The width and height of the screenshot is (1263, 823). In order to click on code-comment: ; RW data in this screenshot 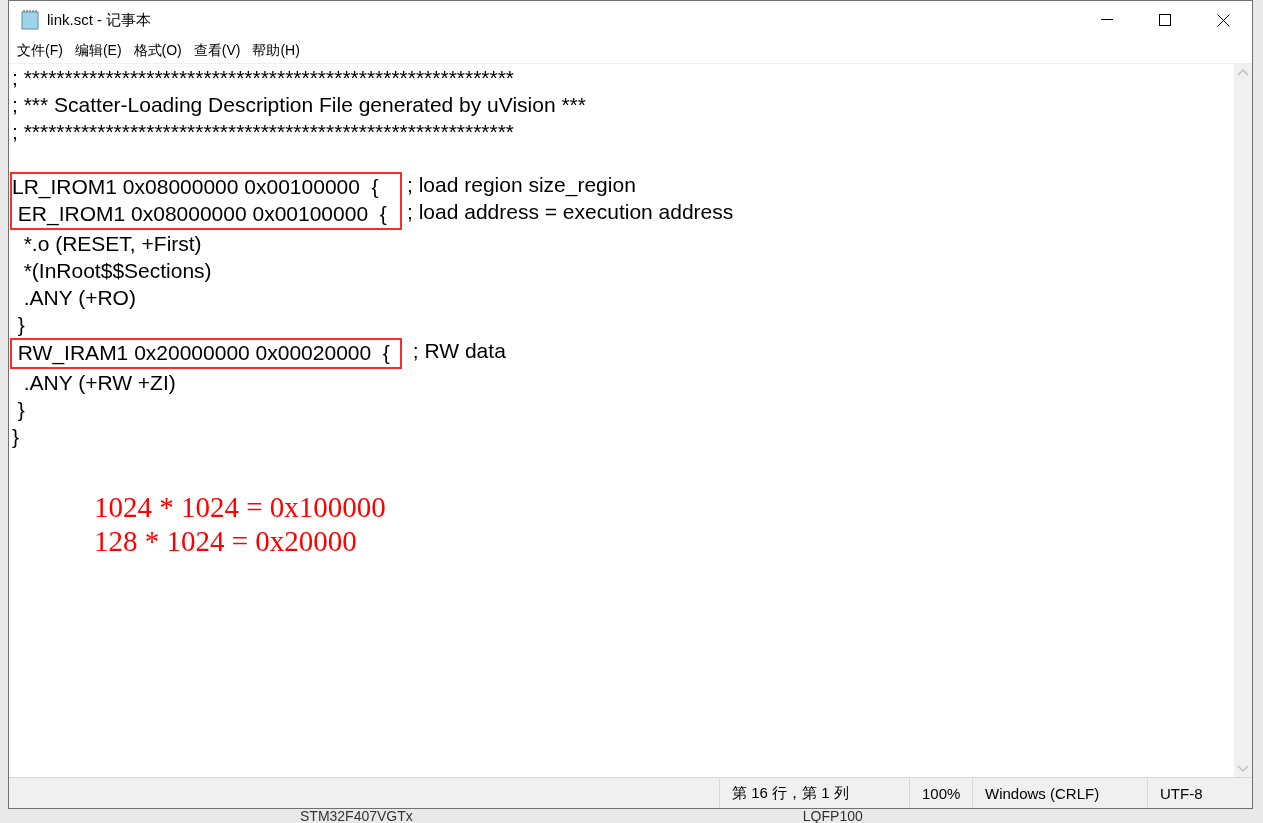, I will do `click(458, 351)`.